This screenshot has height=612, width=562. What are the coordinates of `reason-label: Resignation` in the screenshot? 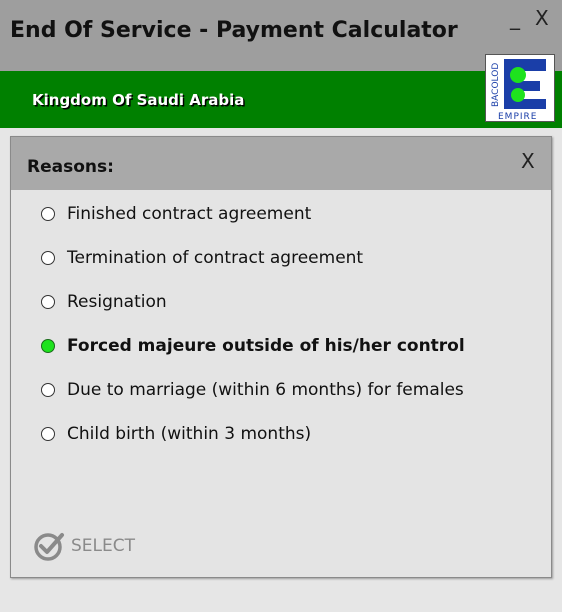 It's located at (117, 302).